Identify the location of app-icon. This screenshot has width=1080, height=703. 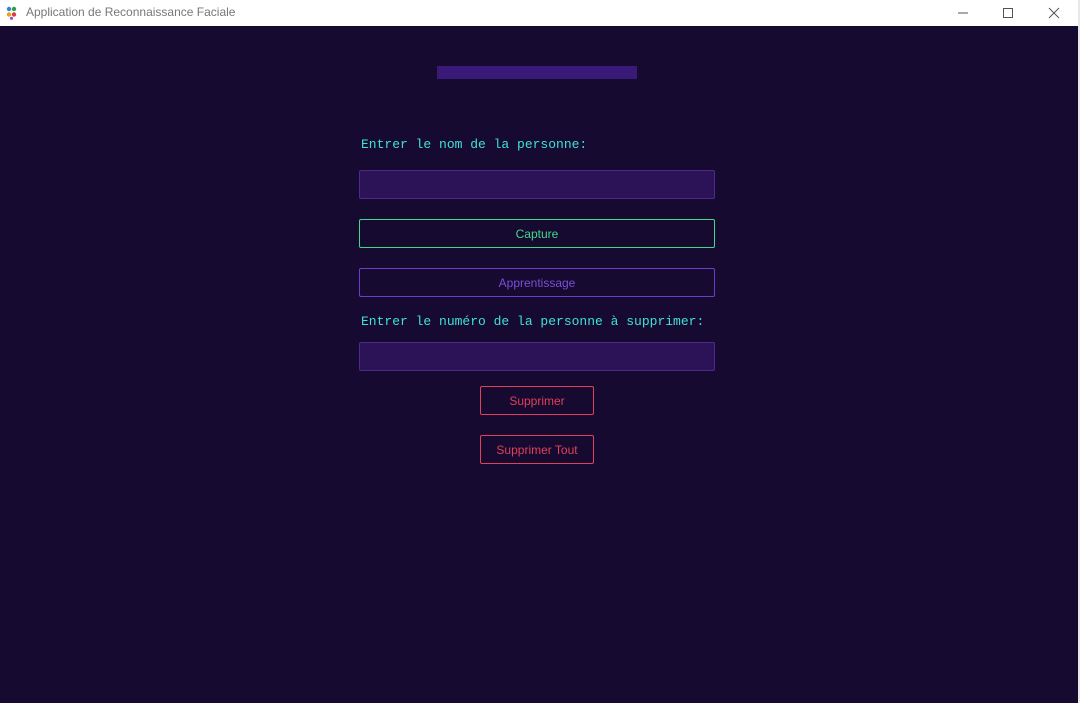
(13, 12).